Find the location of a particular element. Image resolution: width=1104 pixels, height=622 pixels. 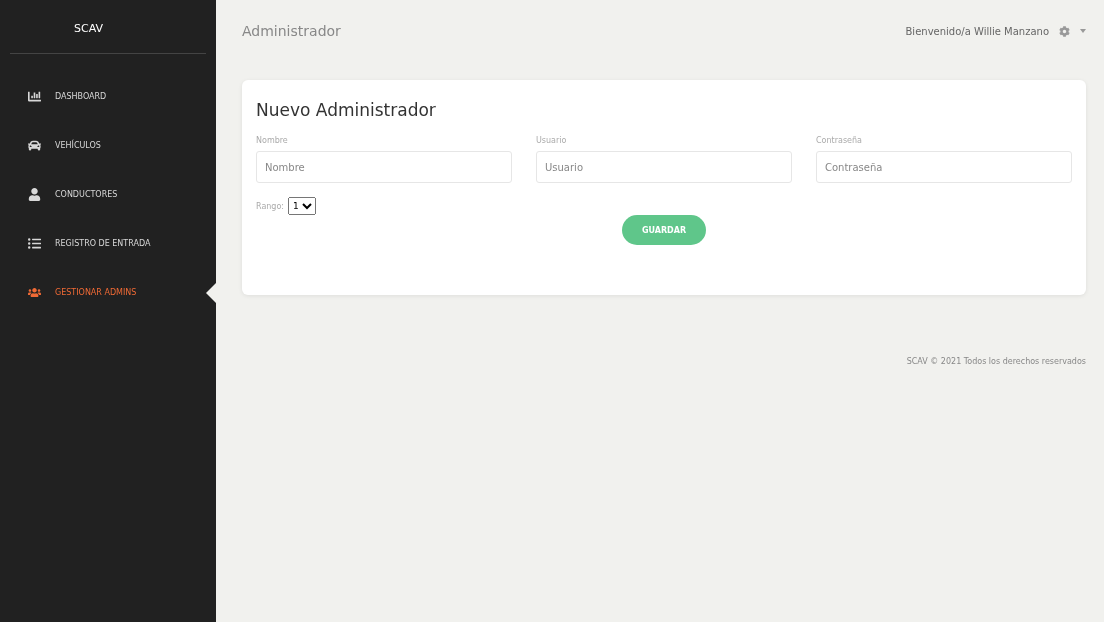

sidebar-item: REGISTRO DE ENTRADA is located at coordinates (108, 243).